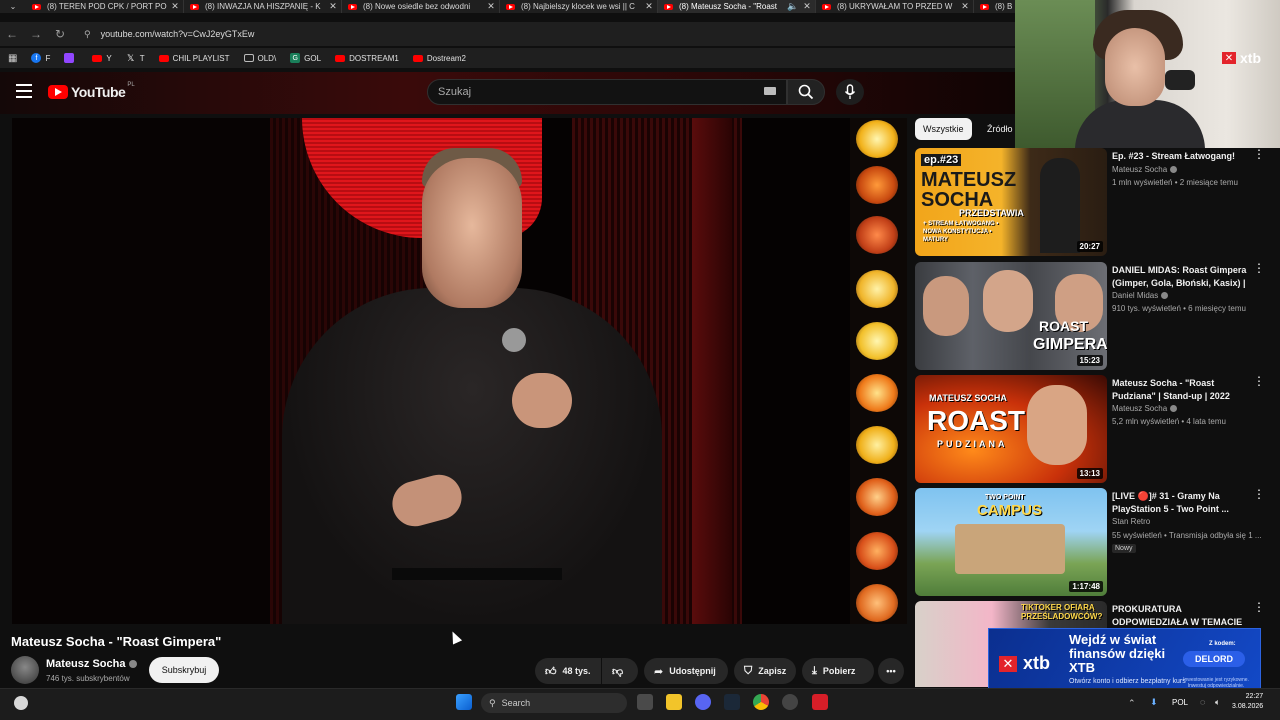  I want to click on bookmark-dostream1: DOSTREAM1, so click(367, 58).